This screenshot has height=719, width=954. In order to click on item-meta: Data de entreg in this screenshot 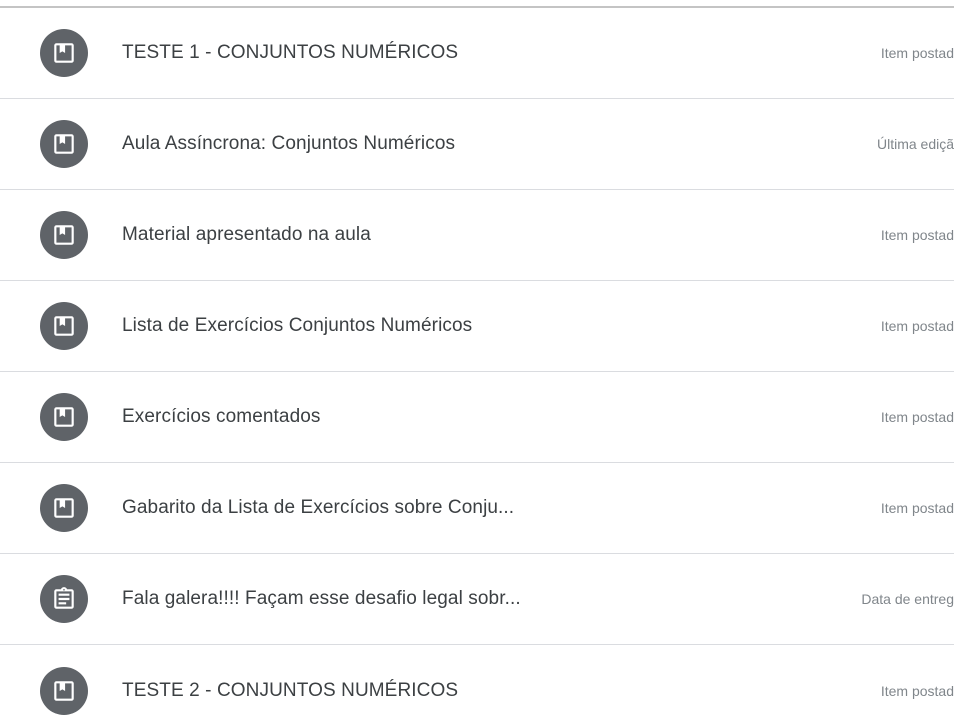, I will do `click(907, 599)`.